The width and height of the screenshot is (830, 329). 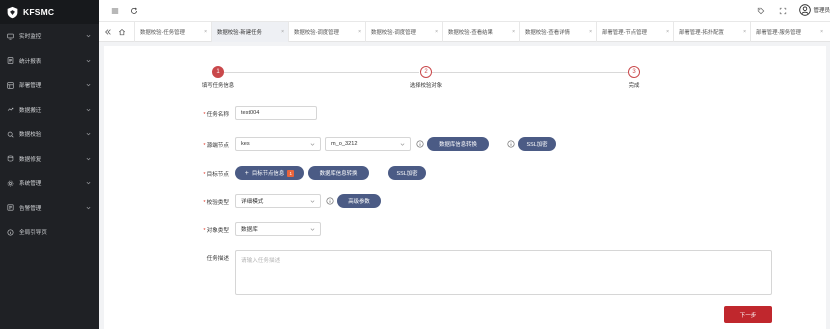 I want to click on top-bar: 管理员, so click(x=464, y=11).